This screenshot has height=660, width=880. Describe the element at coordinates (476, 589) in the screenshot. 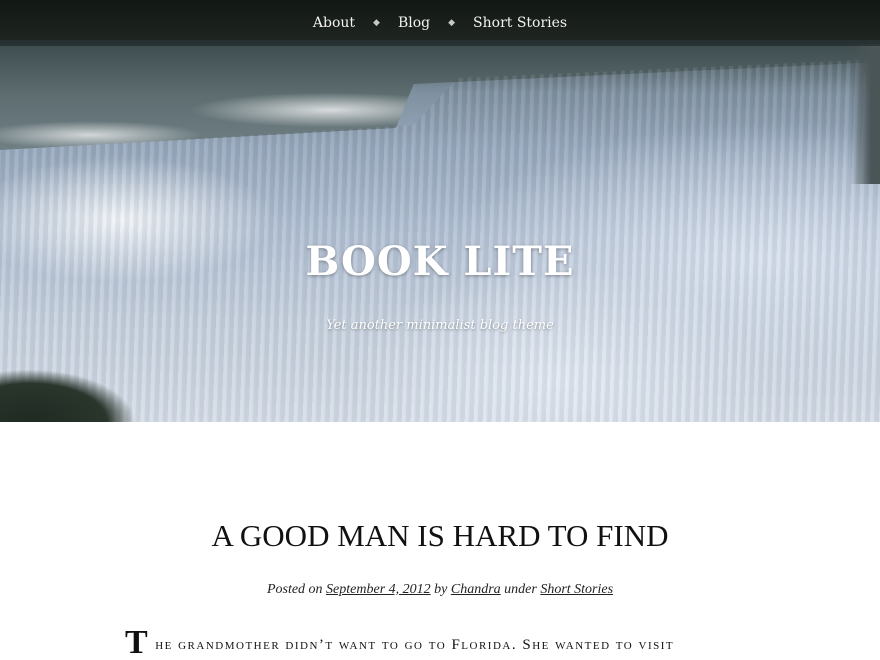

I see `post-author-link: Chandra` at that location.